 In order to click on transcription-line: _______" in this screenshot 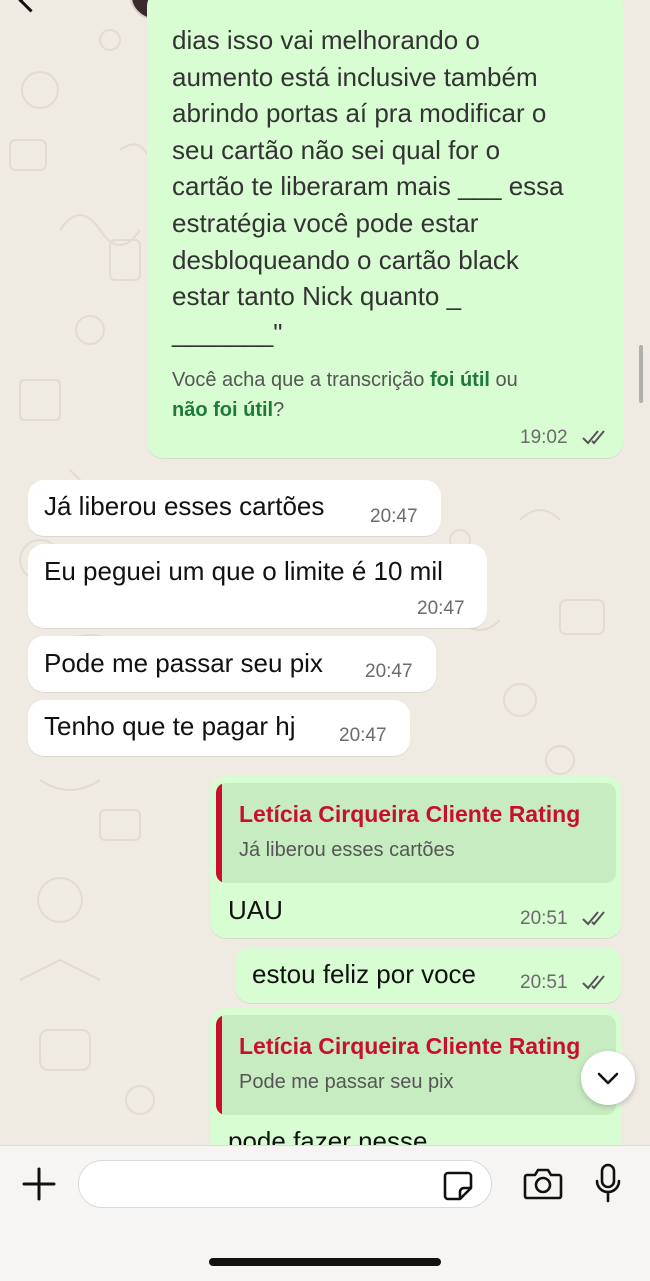, I will do `click(227, 332)`.